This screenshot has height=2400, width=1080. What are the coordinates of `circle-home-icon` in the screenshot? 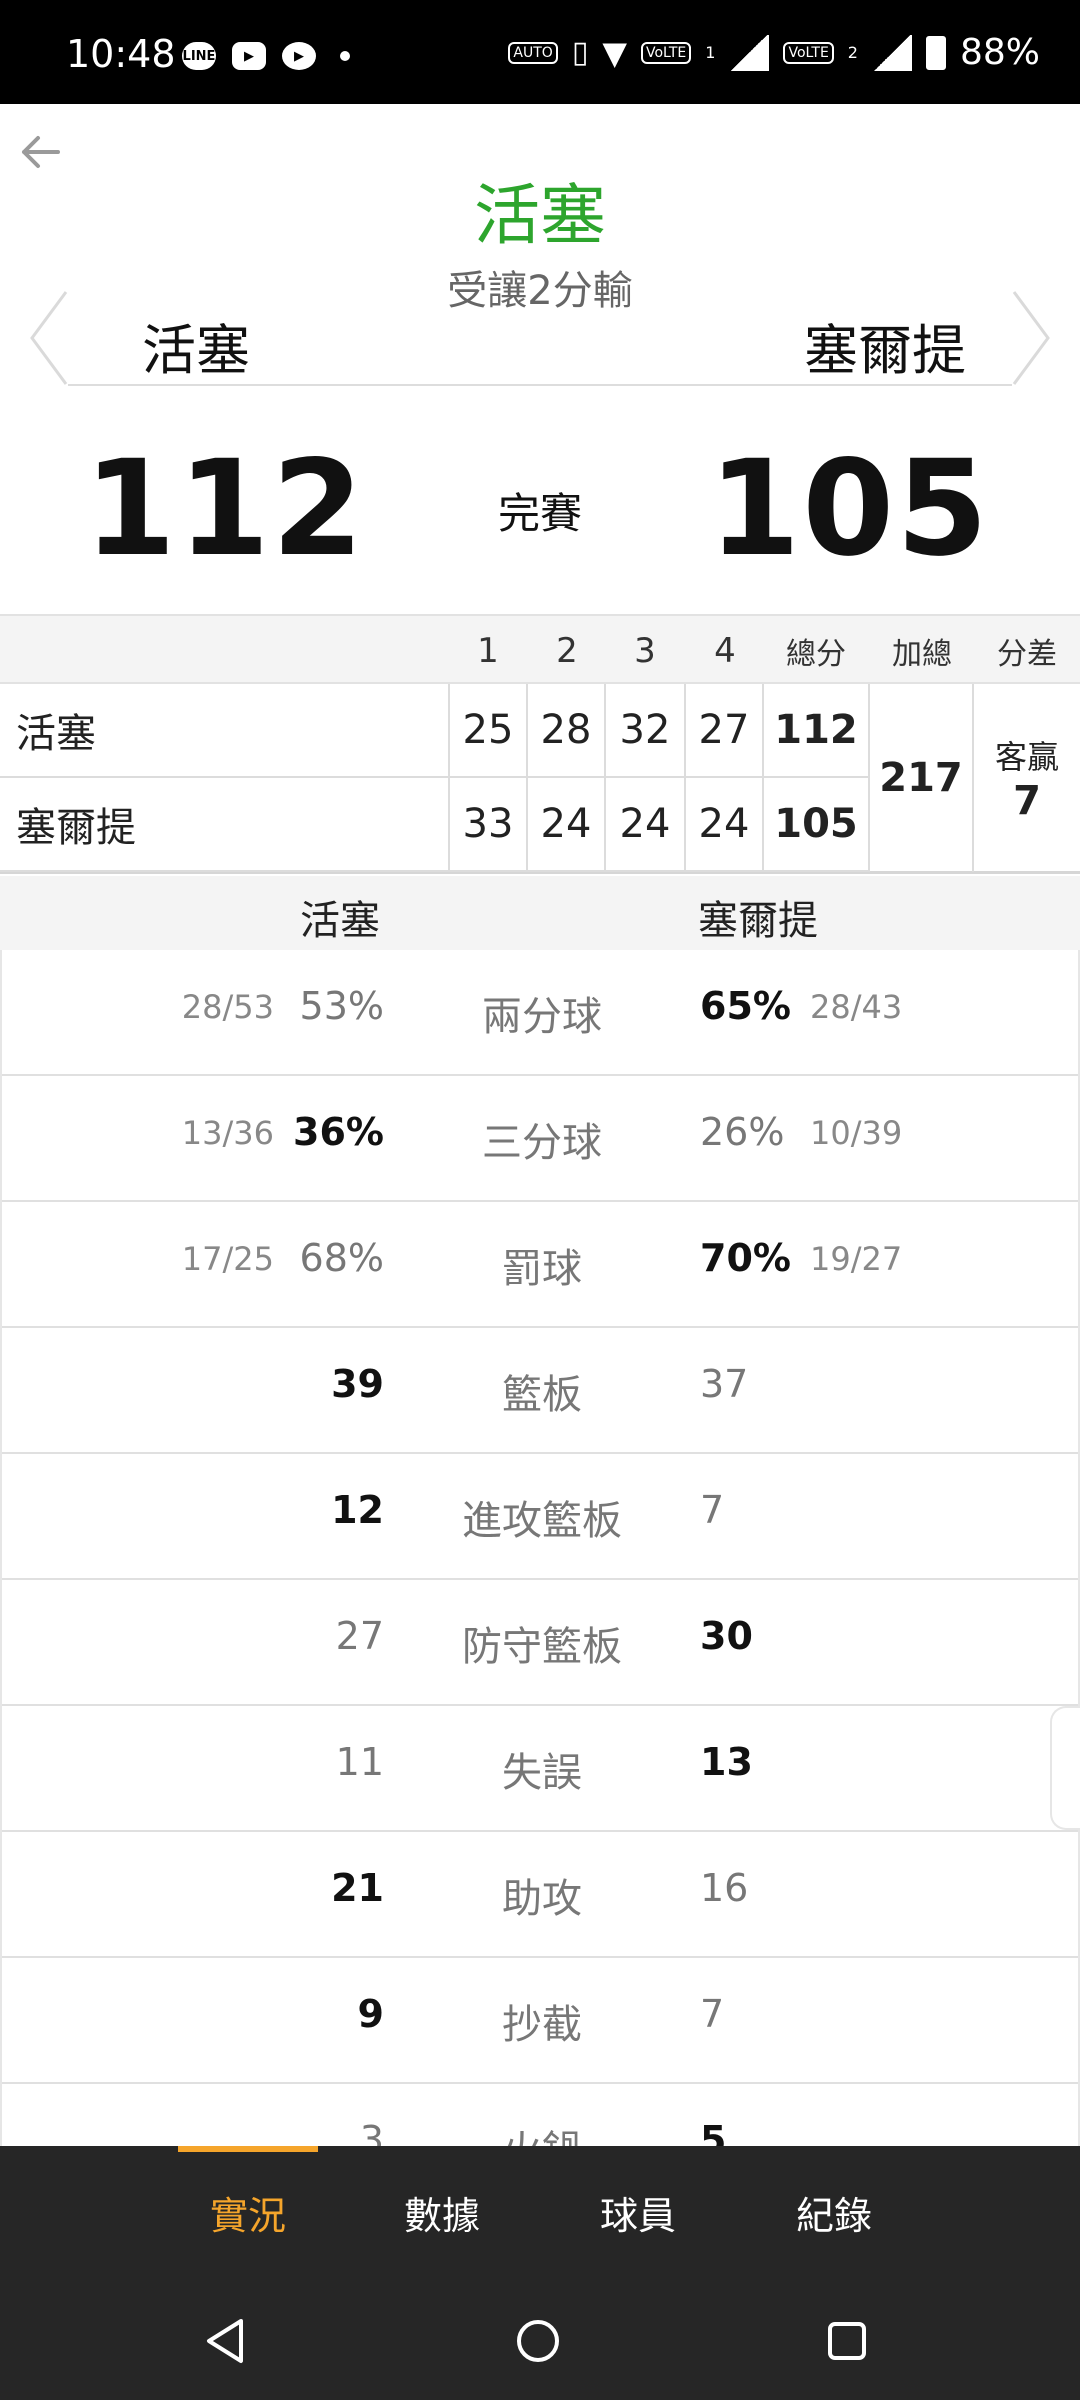 It's located at (538, 2341).